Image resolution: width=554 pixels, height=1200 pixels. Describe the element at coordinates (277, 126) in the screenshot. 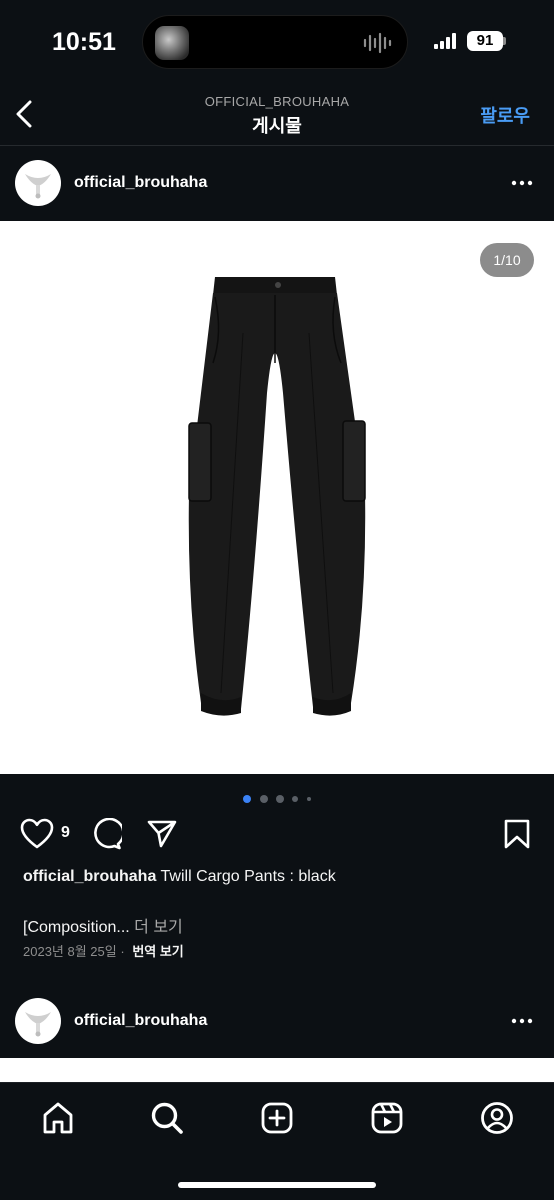

I see `page-title: 게시물` at that location.